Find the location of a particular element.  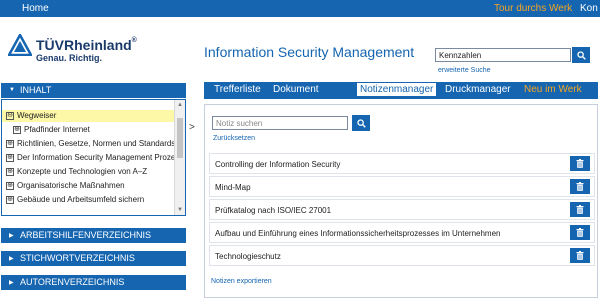

brand-name-wrap: TÜVRheinland® is located at coordinates (86, 45).